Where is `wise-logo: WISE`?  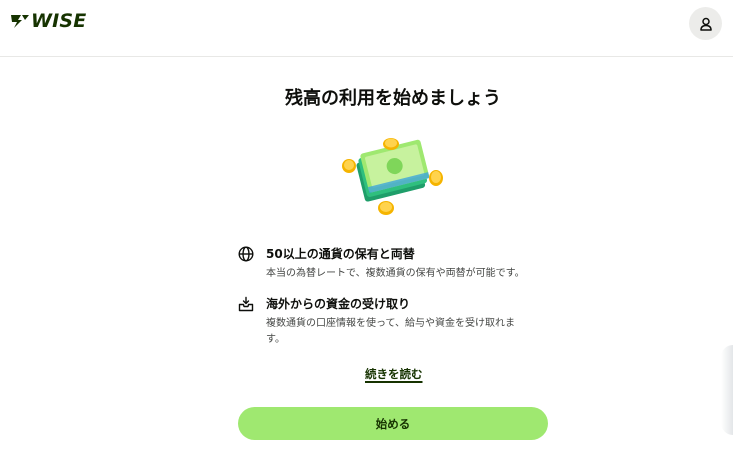
wise-logo: WISE is located at coordinates (48, 21).